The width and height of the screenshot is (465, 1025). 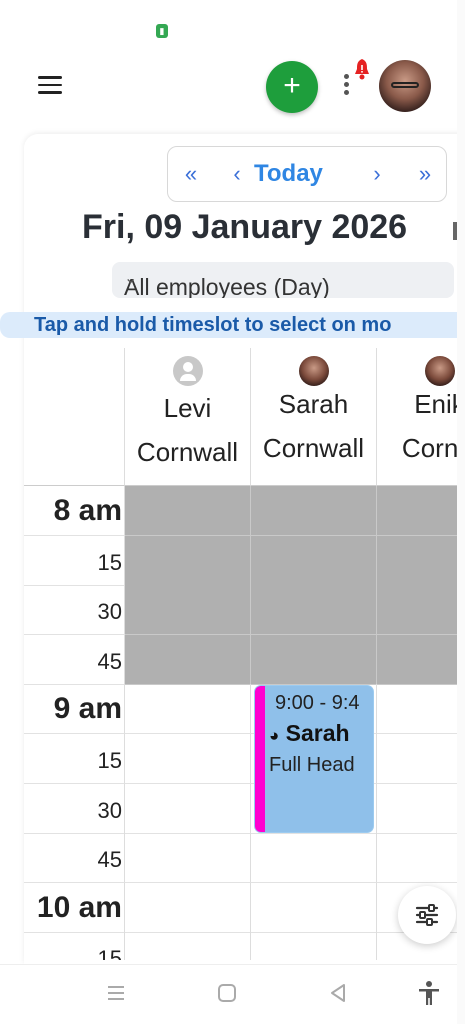 What do you see at coordinates (288, 174) in the screenshot?
I see `today-button: Today` at bounding box center [288, 174].